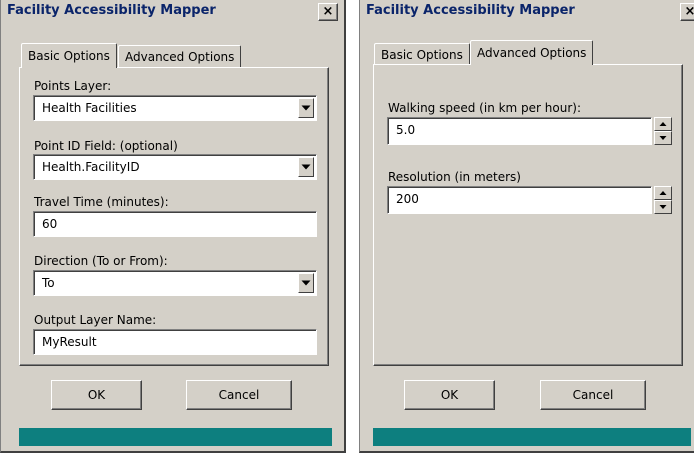 Image resolution: width=694 pixels, height=453 pixels. What do you see at coordinates (91, 167) in the screenshot?
I see `point-id-value: Health.FacilityID` at bounding box center [91, 167].